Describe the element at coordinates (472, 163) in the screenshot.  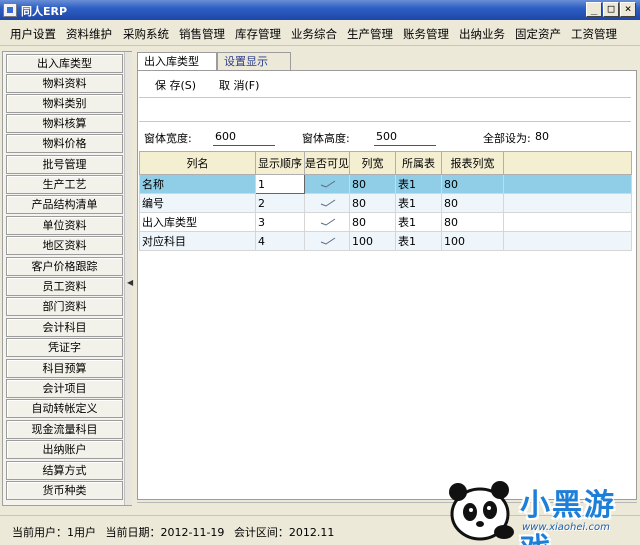
I see `col-header-report-width: 报表列宽` at that location.